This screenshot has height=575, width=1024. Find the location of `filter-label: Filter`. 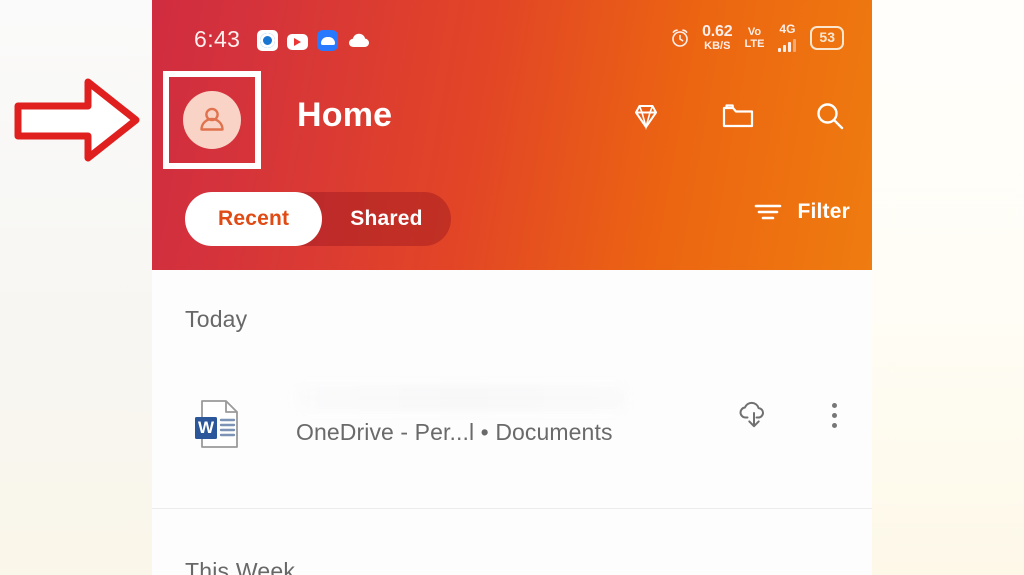

filter-label: Filter is located at coordinates (823, 211).